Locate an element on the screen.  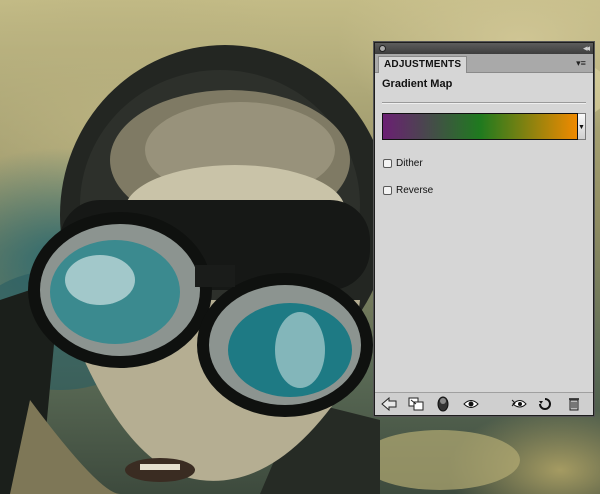
collapse-icon: ◂◂ is located at coordinates (586, 48).